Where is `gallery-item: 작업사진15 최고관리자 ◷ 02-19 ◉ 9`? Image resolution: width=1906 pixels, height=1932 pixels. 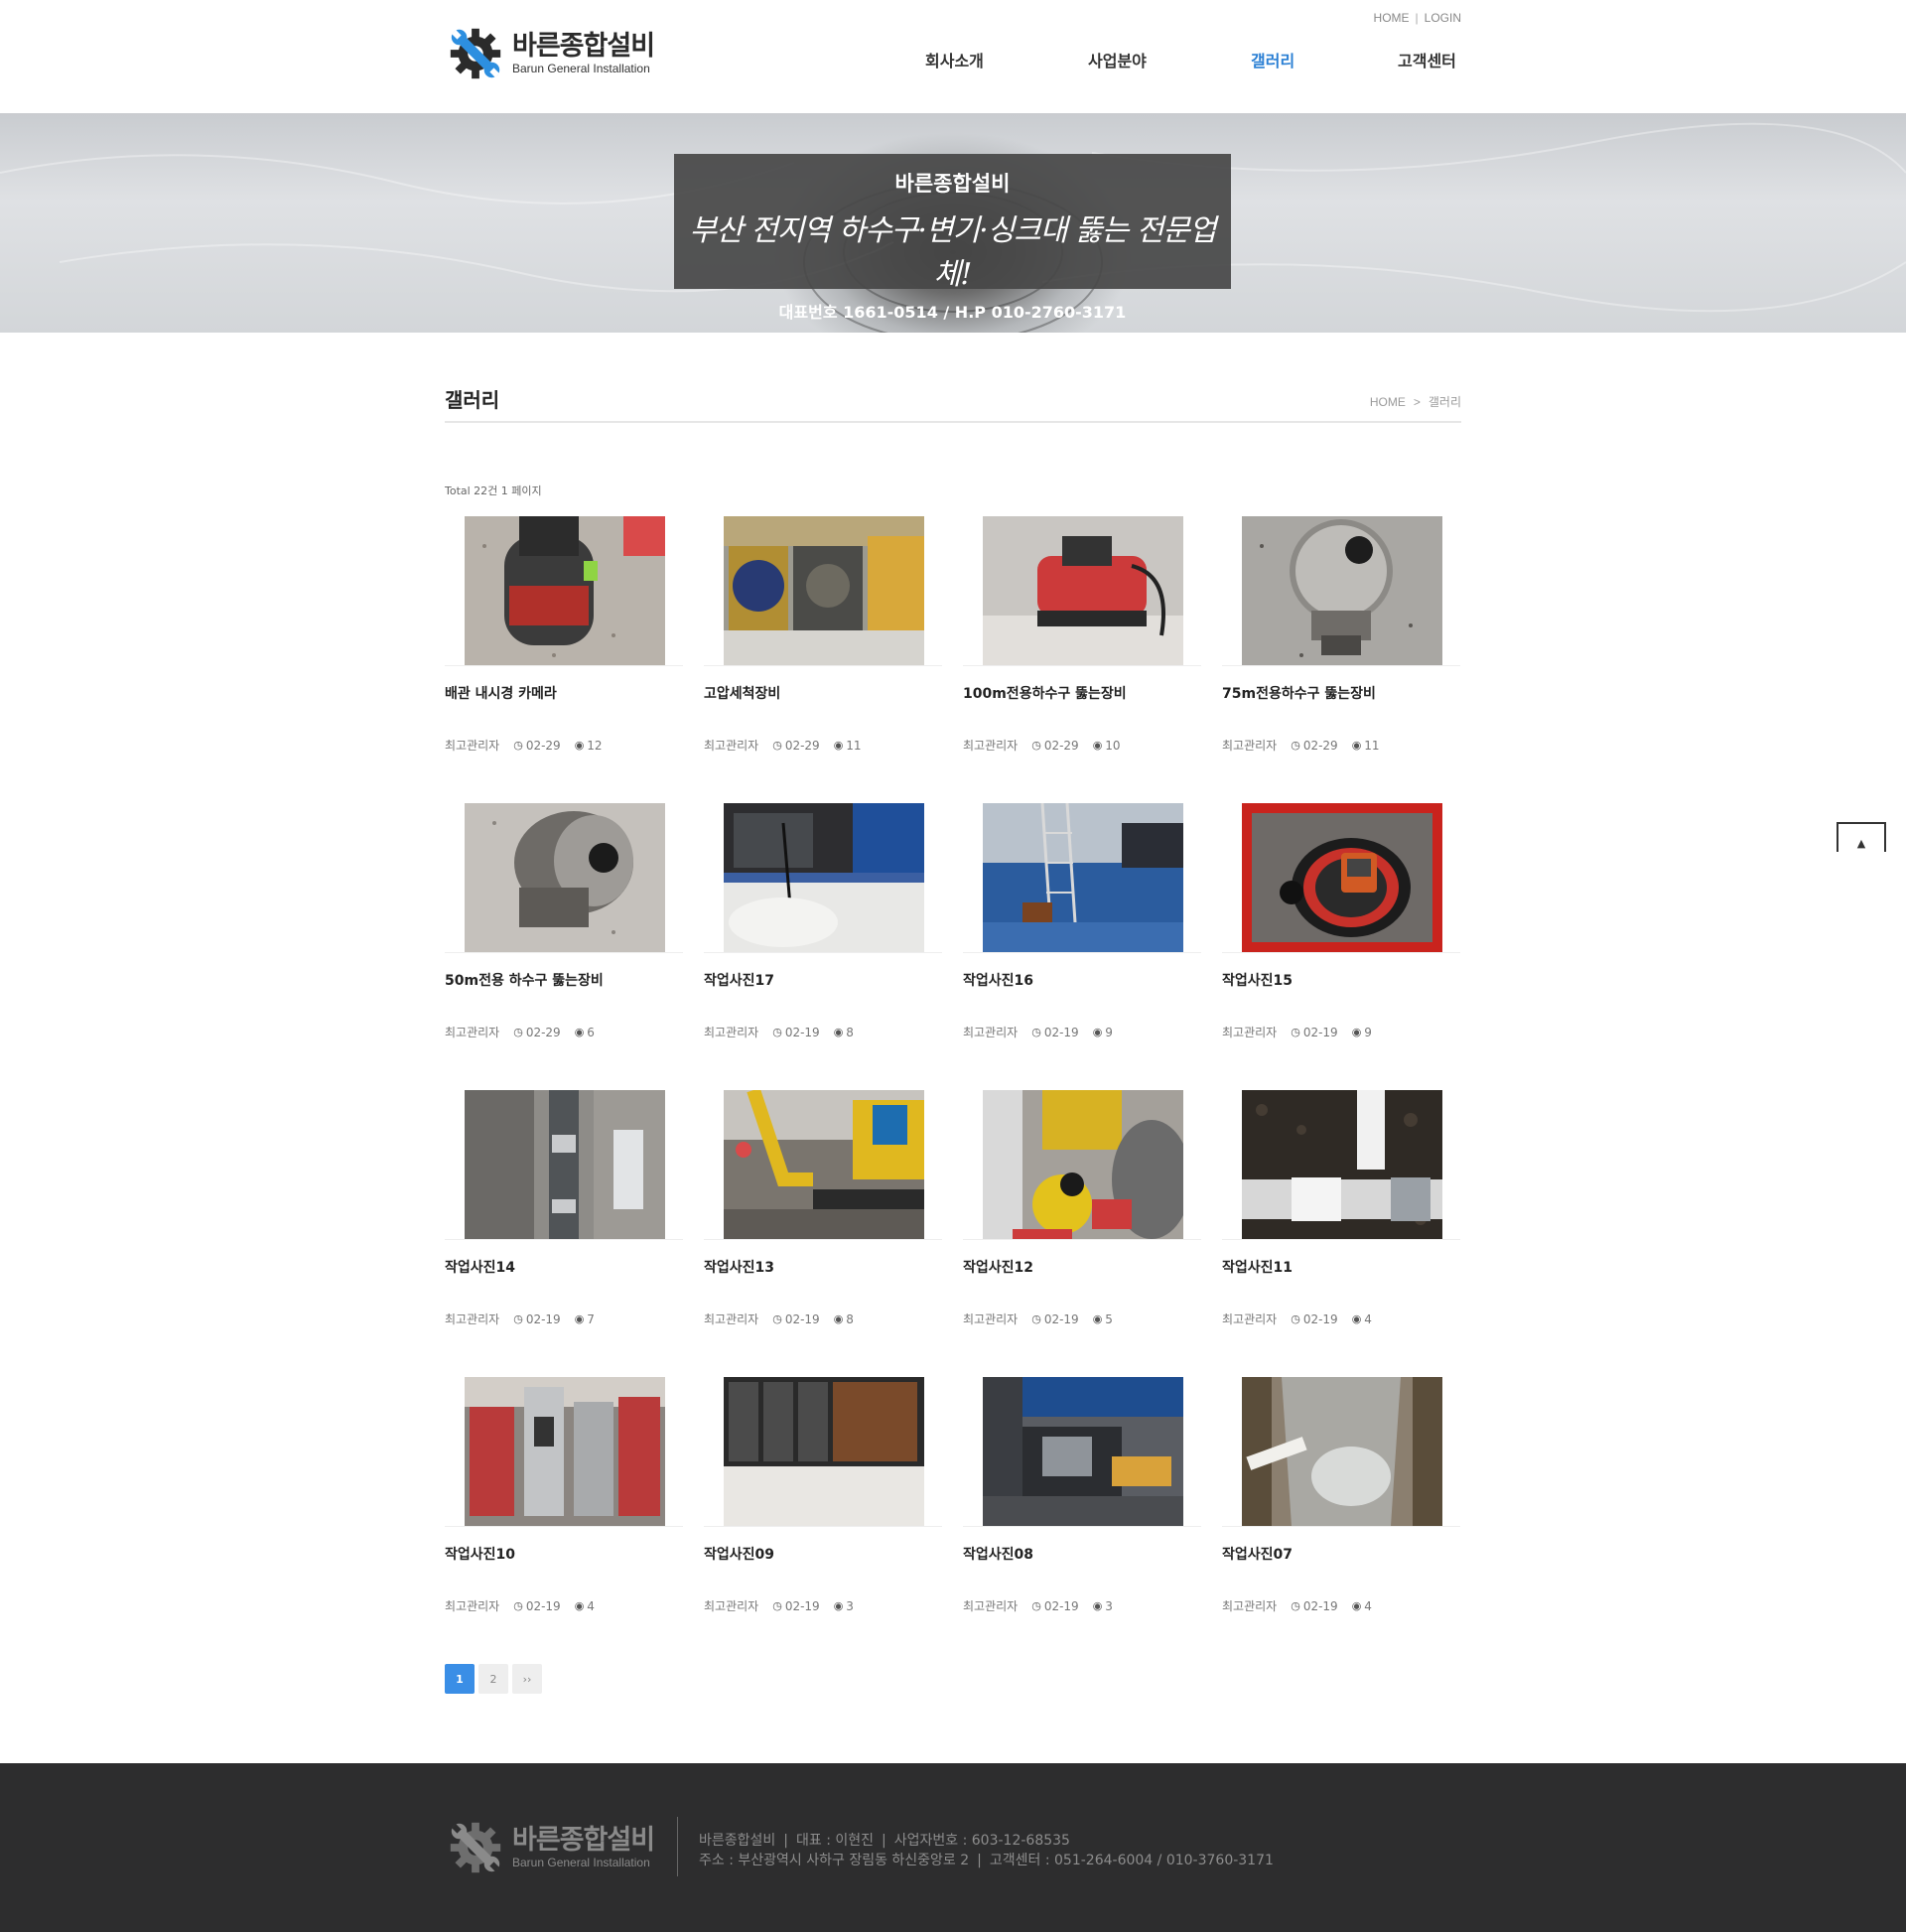 gallery-item: 작업사진15 최고관리자 ◷ 02-19 ◉ 9 is located at coordinates (1341, 932).